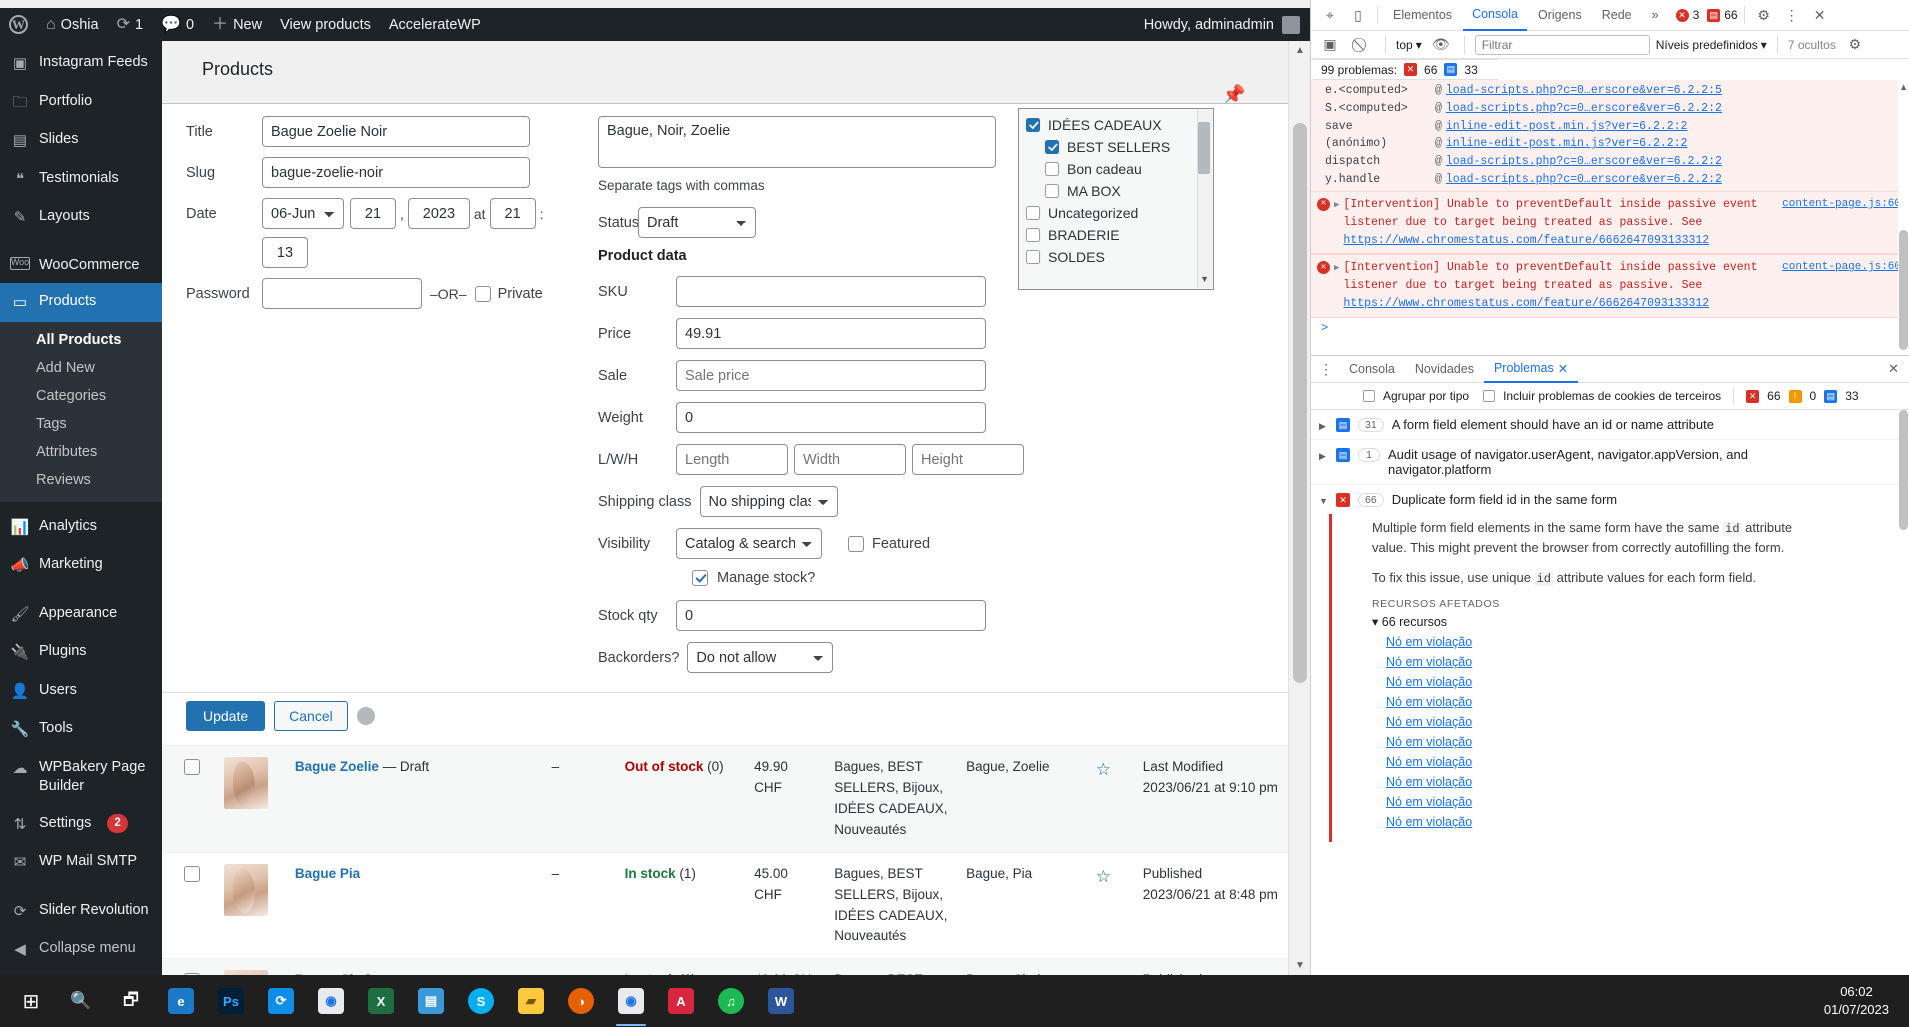 This screenshot has width=1909, height=1027. What do you see at coordinates (1584, 91) in the screenshot?
I see `stack-url: load-scripts.php?c=0…erscore&ver=6.2.2:5` at bounding box center [1584, 91].